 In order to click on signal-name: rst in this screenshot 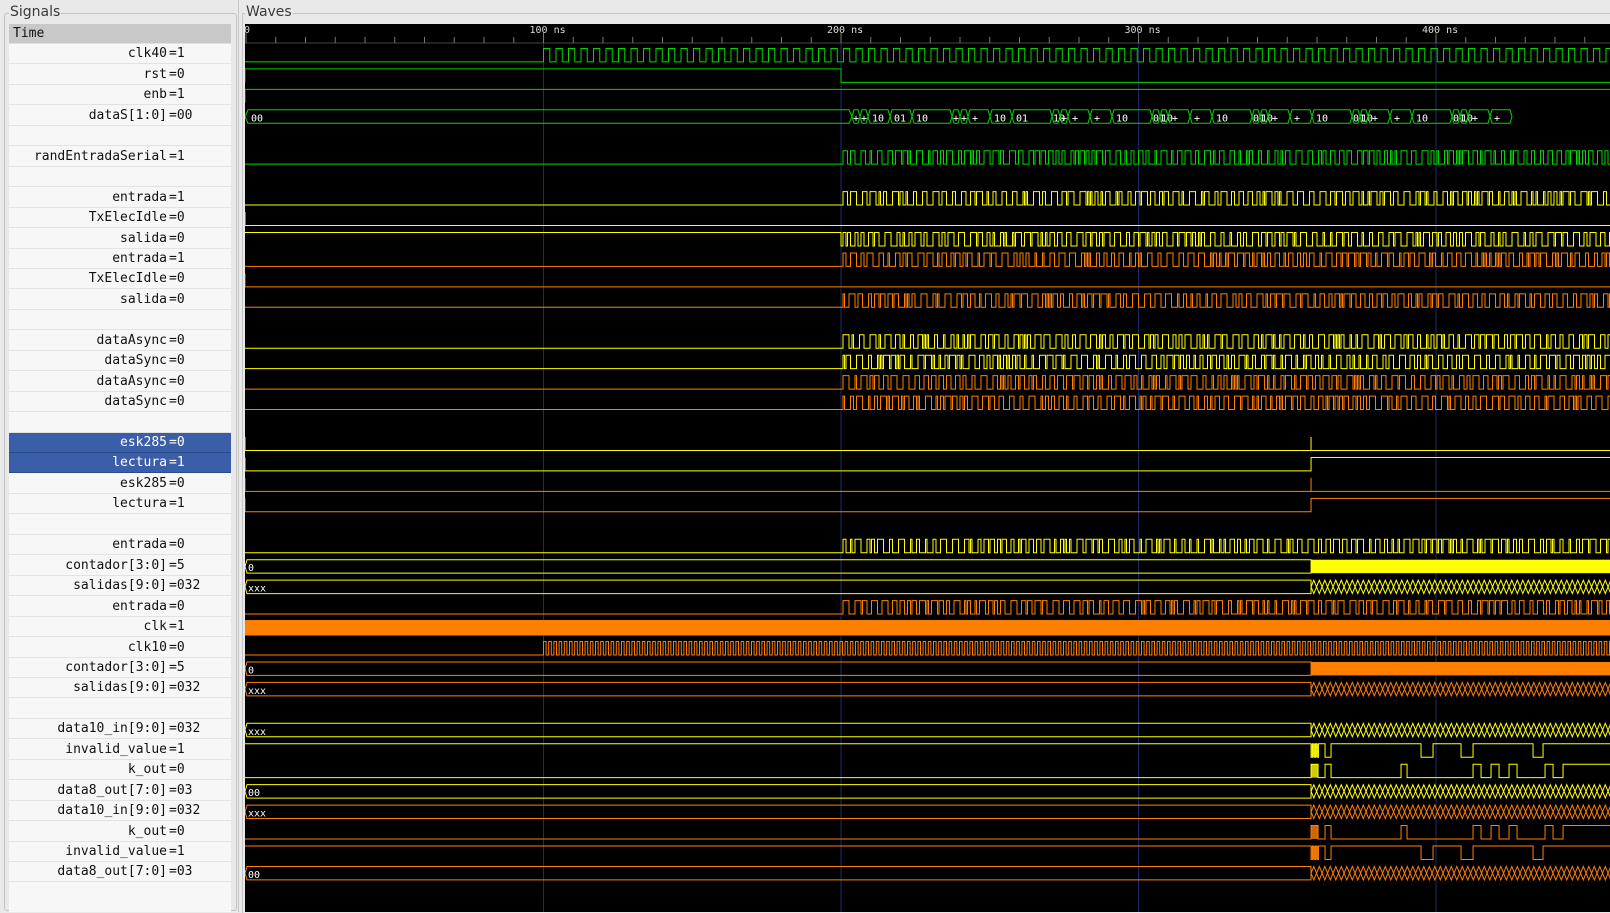, I will do `click(155, 74)`.